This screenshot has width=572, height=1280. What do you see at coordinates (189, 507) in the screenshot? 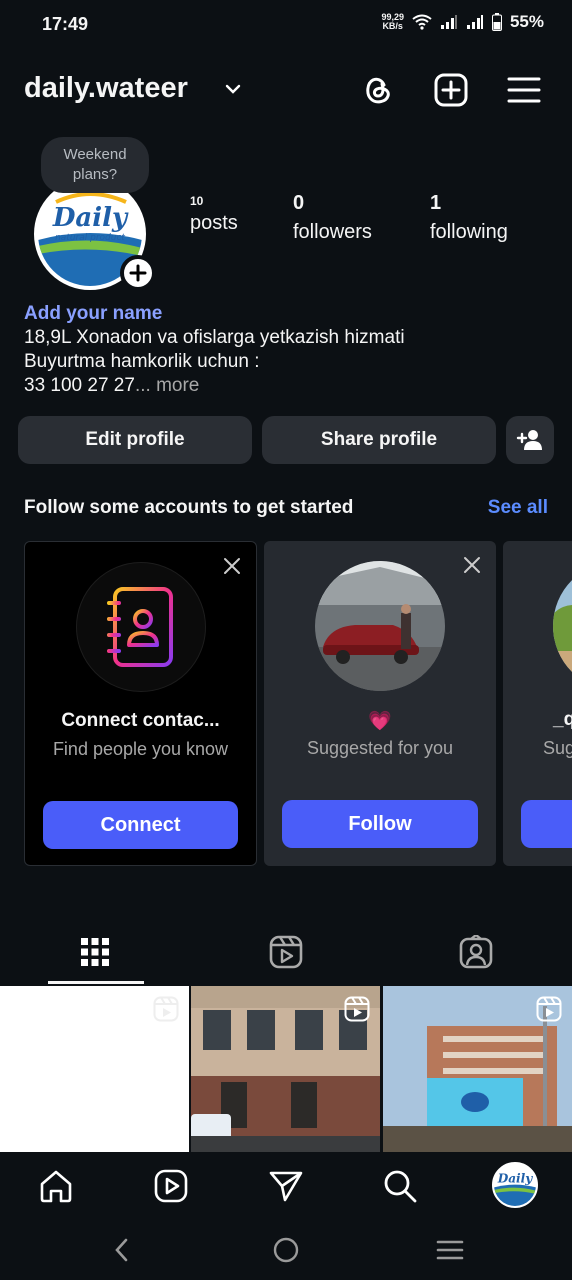
I see `suggestions-heading: Follow some accounts to get started` at bounding box center [189, 507].